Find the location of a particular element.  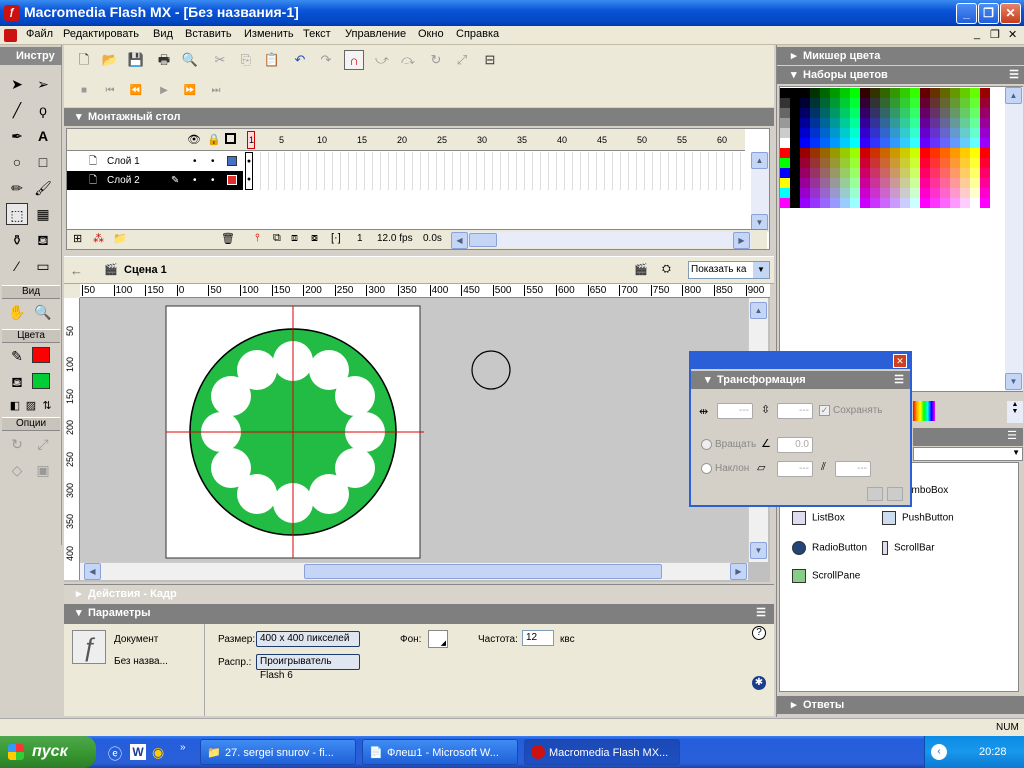

timeline-header: ▾ Монтажный стол is located at coordinates (419, 117).